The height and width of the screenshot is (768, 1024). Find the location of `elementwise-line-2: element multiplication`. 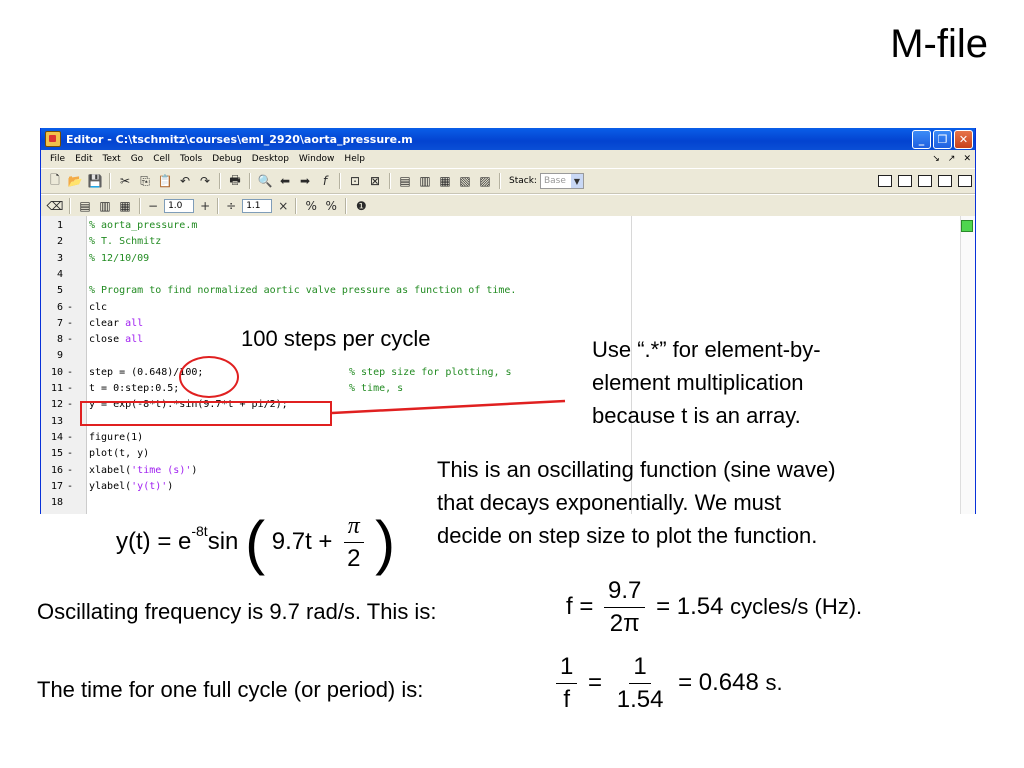

elementwise-line-2: element multiplication is located at coordinates (698, 382).